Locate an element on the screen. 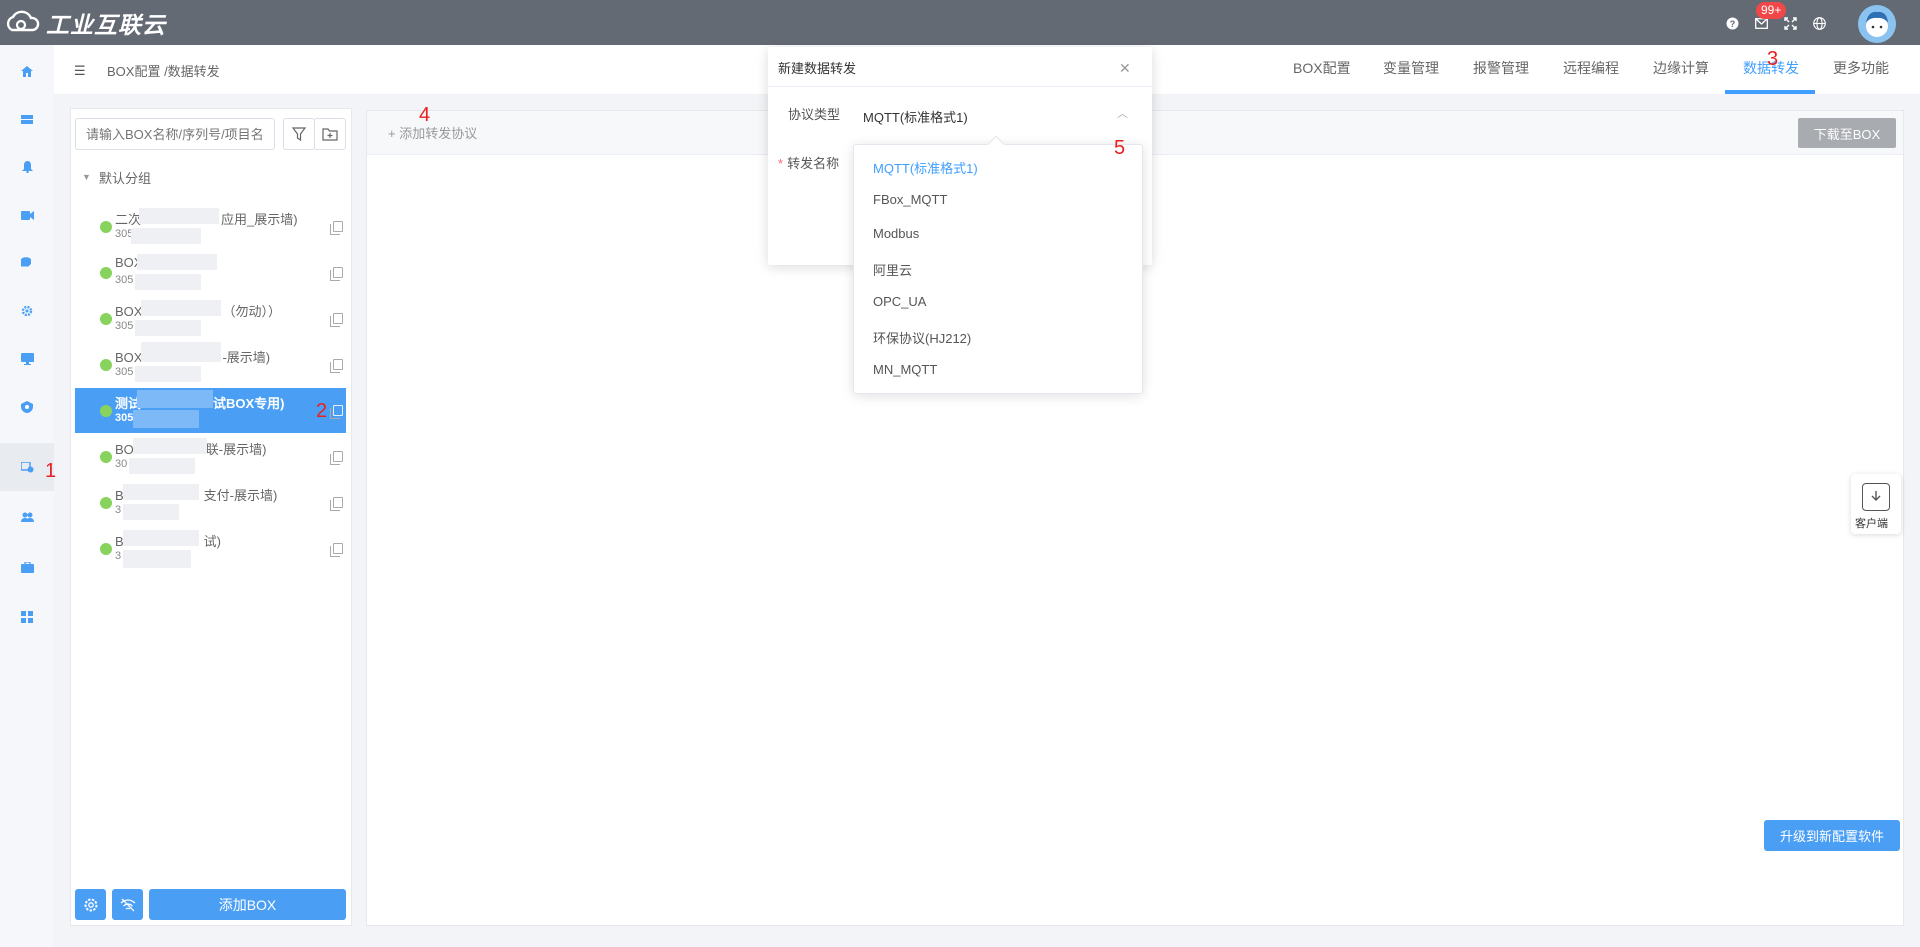 Image resolution: width=1920 pixels, height=947 pixels. nav-devices is located at coordinates (27, 119).